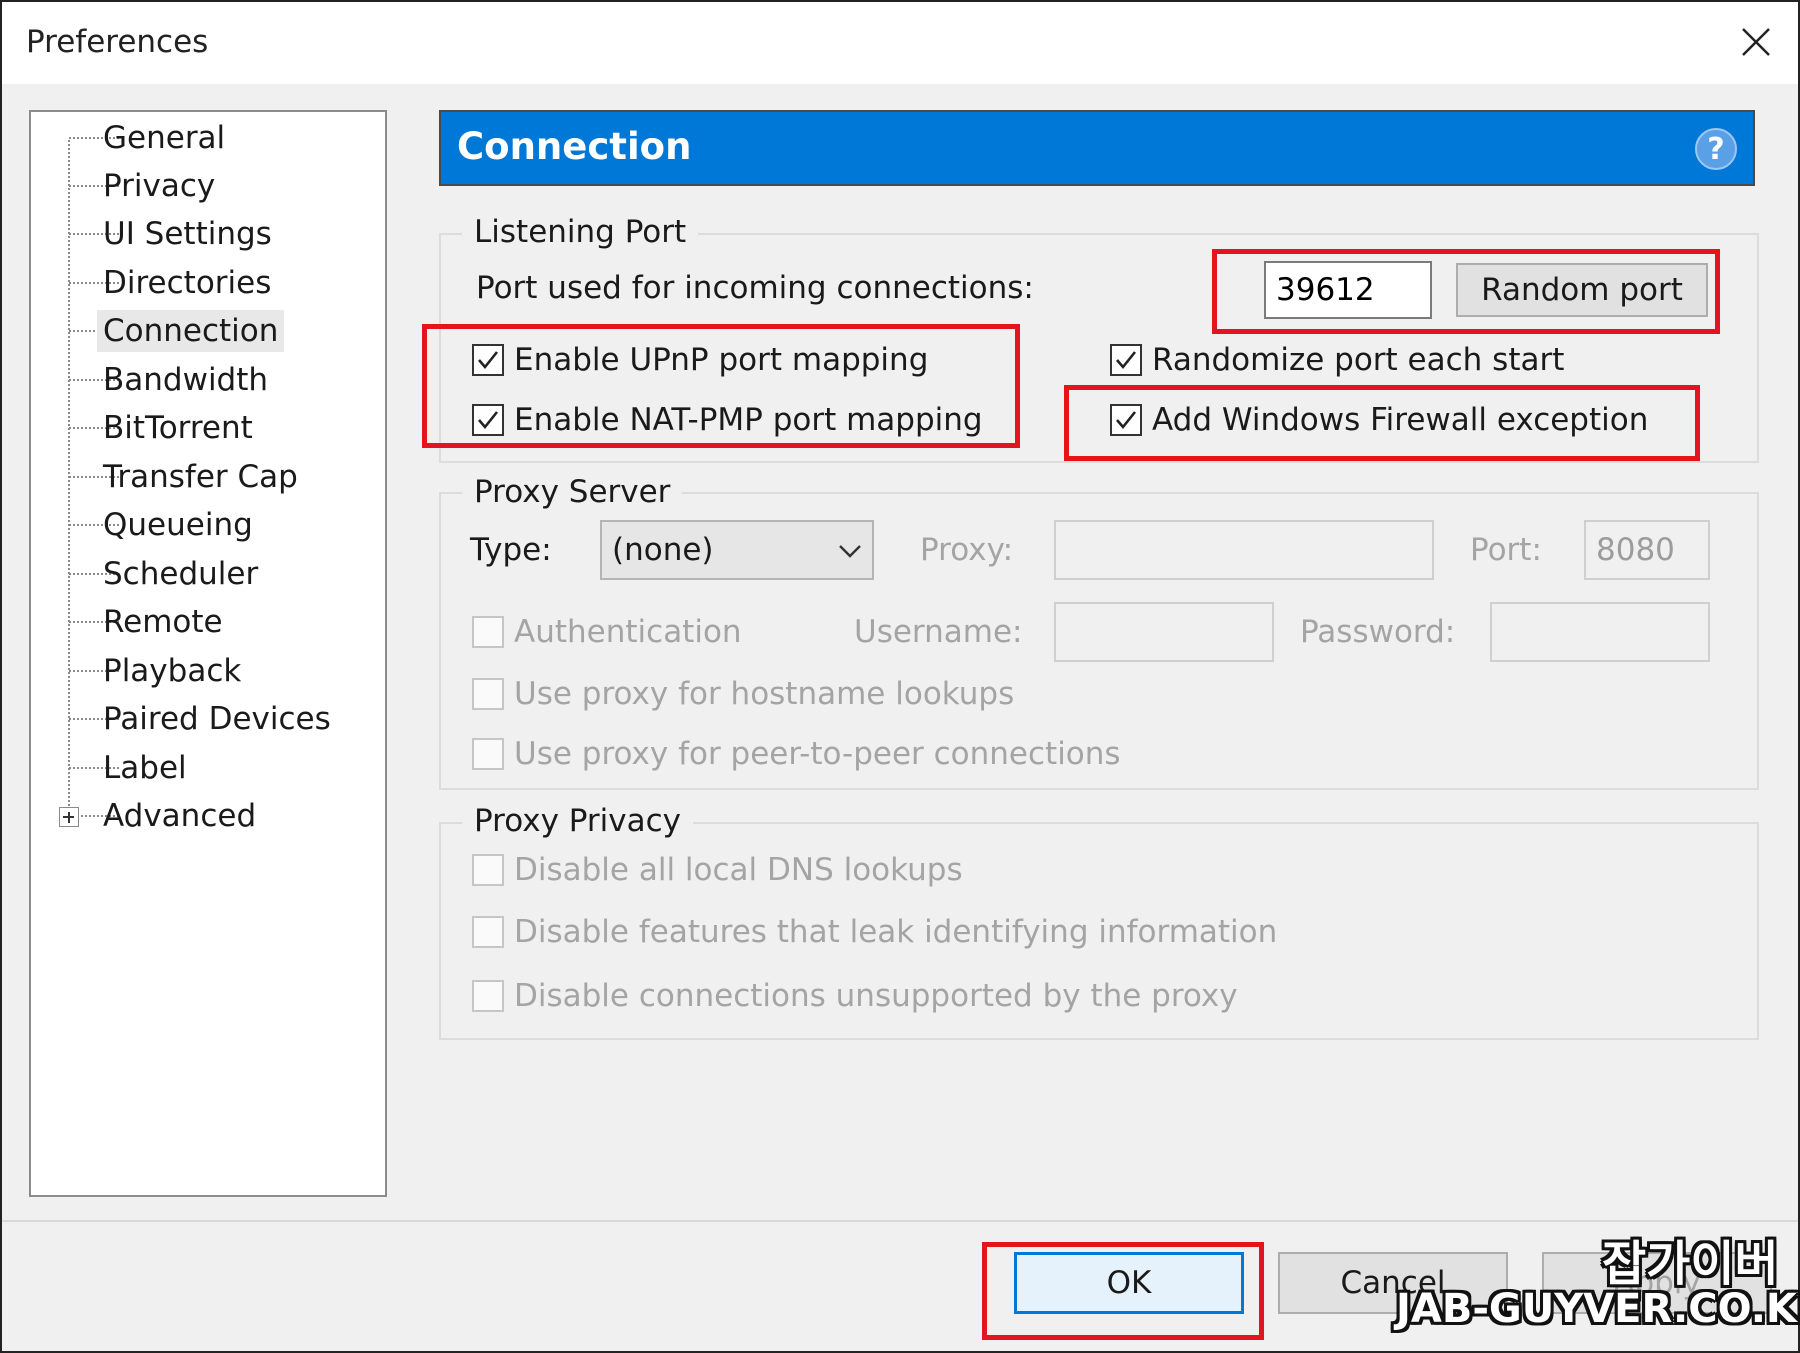 The image size is (1800, 1353). Describe the element at coordinates (69, 817) in the screenshot. I see `expand-plus-icon` at that location.